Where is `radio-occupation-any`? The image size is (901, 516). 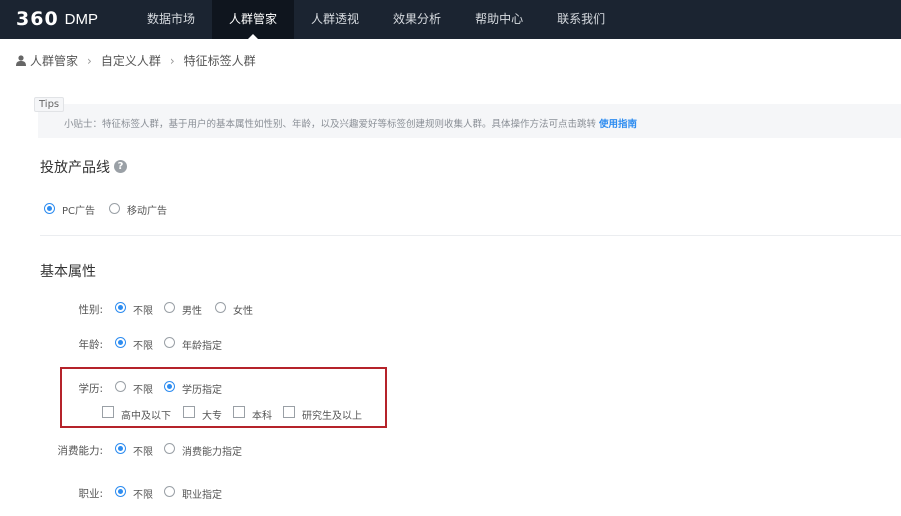 radio-occupation-any is located at coordinates (120, 491).